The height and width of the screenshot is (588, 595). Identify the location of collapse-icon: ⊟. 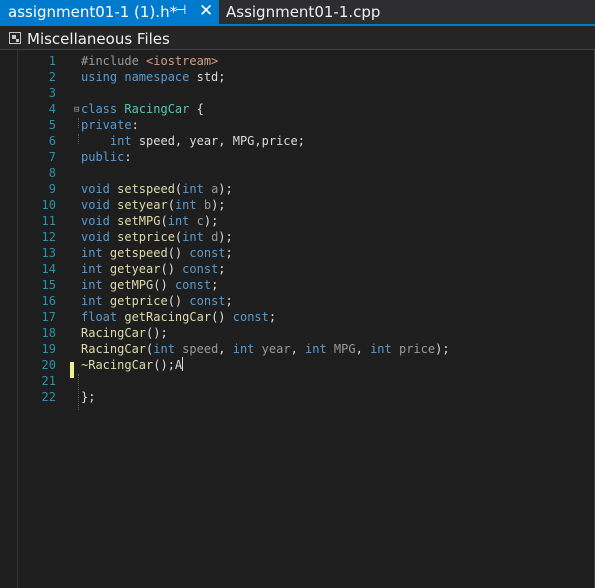
(76, 110).